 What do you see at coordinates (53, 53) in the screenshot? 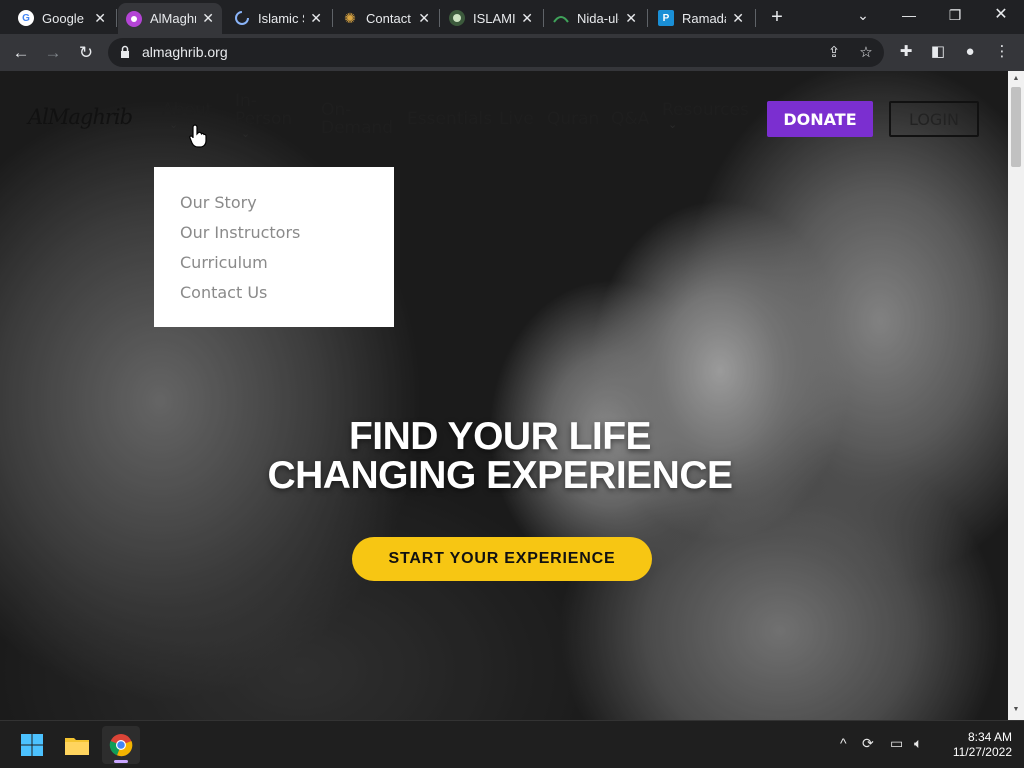
I see `forward-icon: →` at bounding box center [53, 53].